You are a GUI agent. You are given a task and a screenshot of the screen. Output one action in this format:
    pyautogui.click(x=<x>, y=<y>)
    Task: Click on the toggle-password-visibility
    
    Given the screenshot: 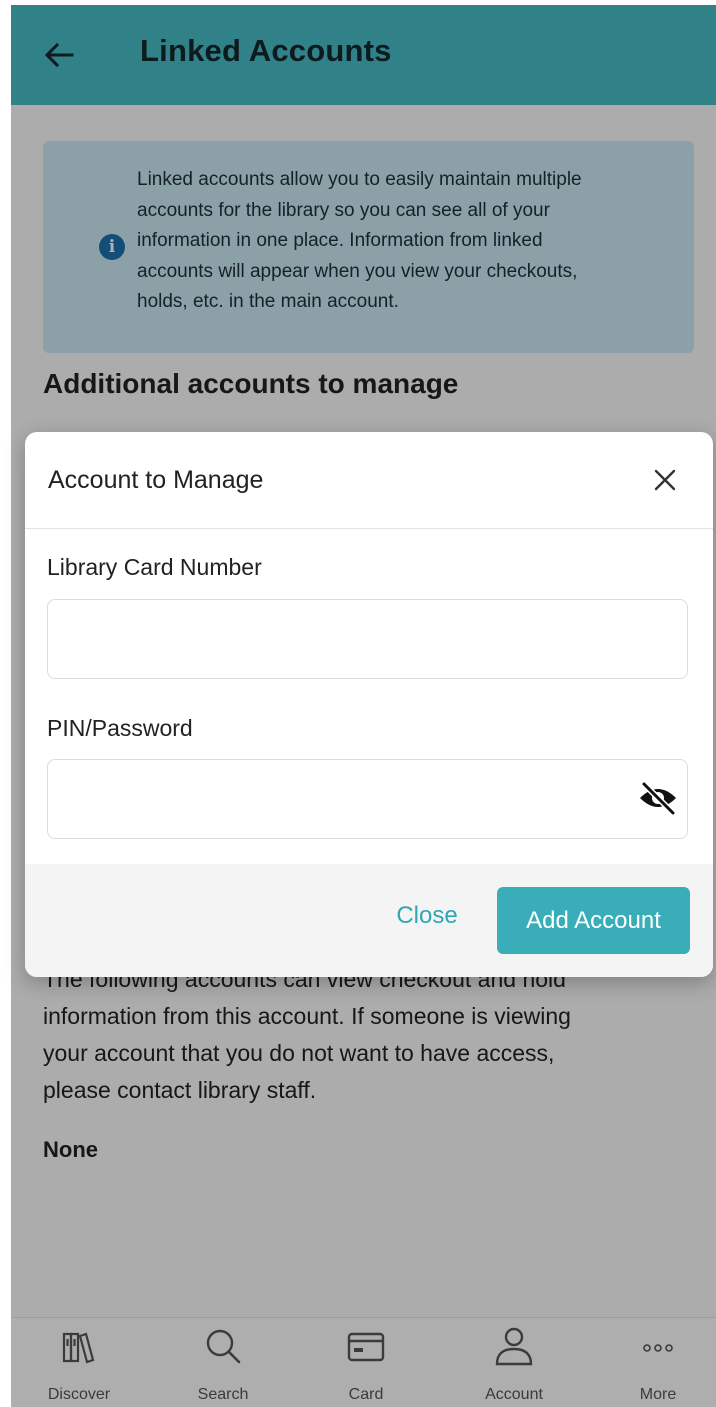 What is the action you would take?
    pyautogui.click(x=658, y=798)
    